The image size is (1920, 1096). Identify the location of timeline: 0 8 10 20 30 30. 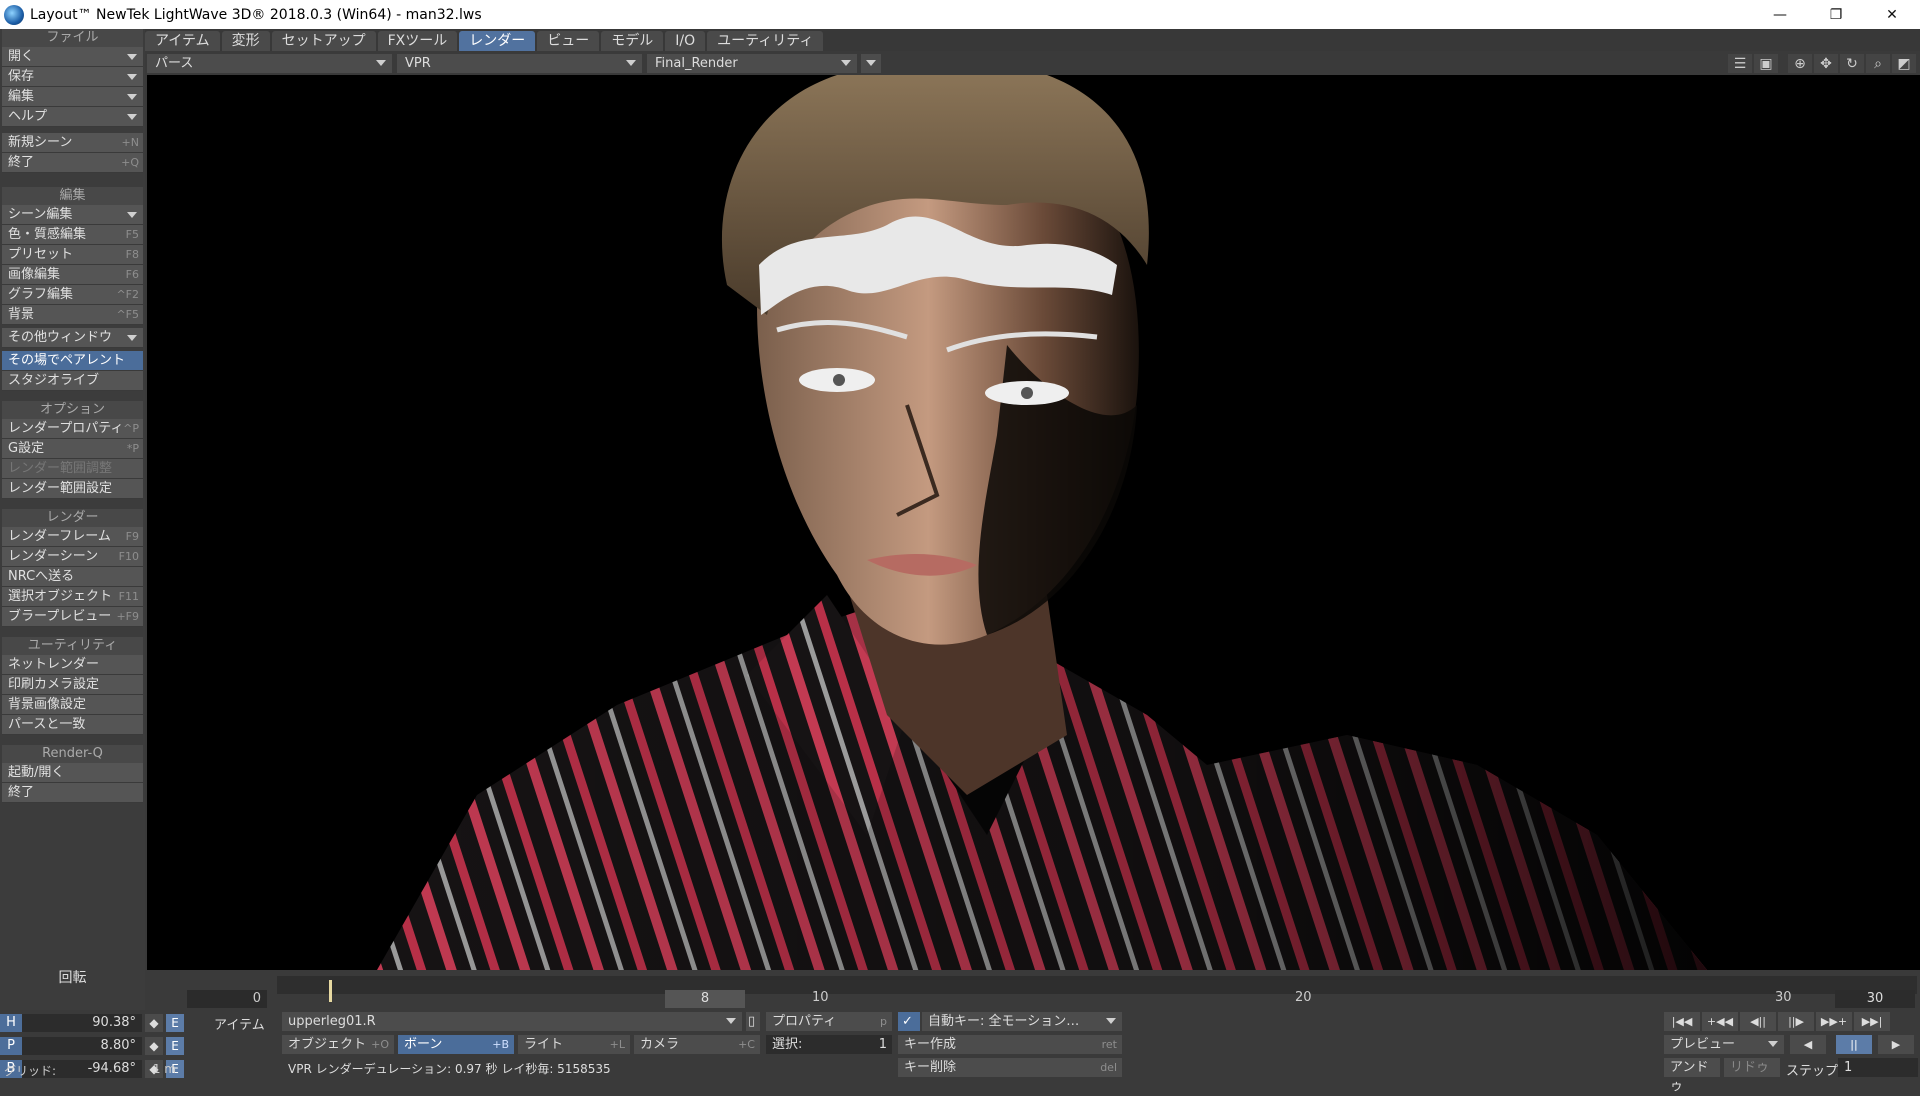
(1032, 990).